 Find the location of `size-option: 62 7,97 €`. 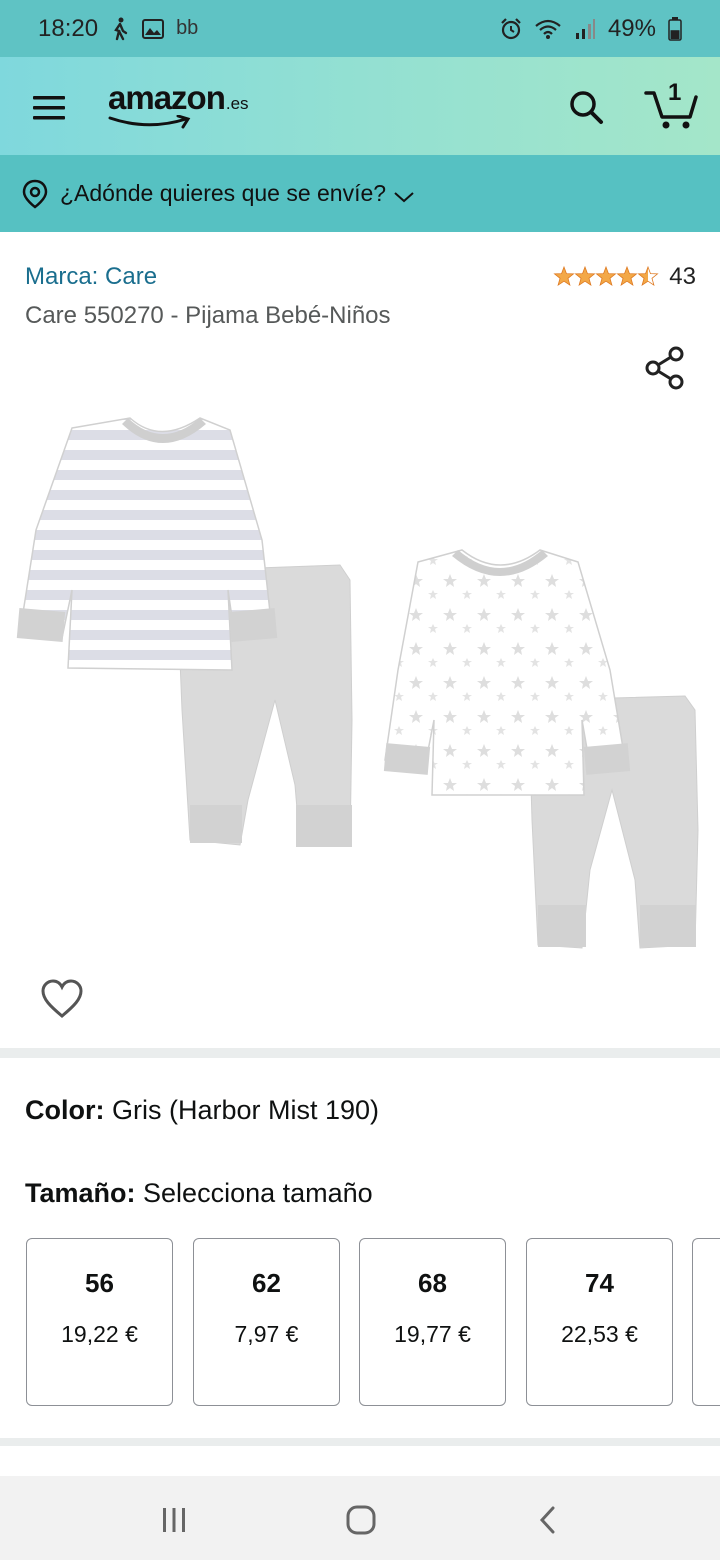

size-option: 62 7,97 € is located at coordinates (266, 1322).